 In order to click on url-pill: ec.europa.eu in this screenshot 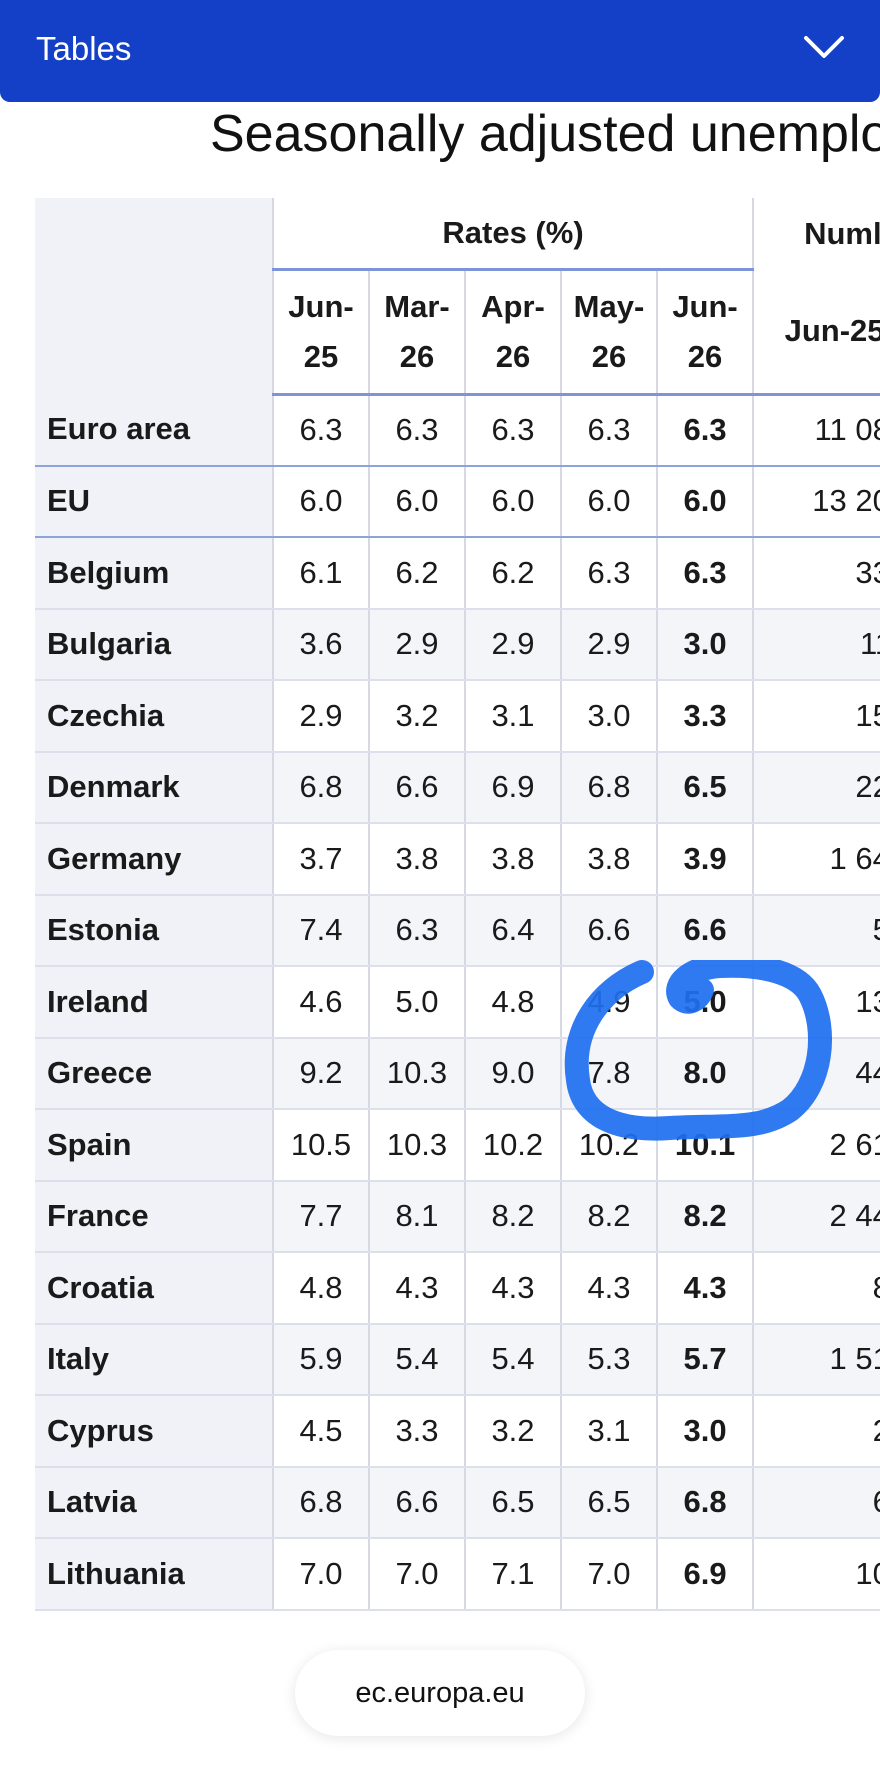, I will do `click(440, 1693)`.